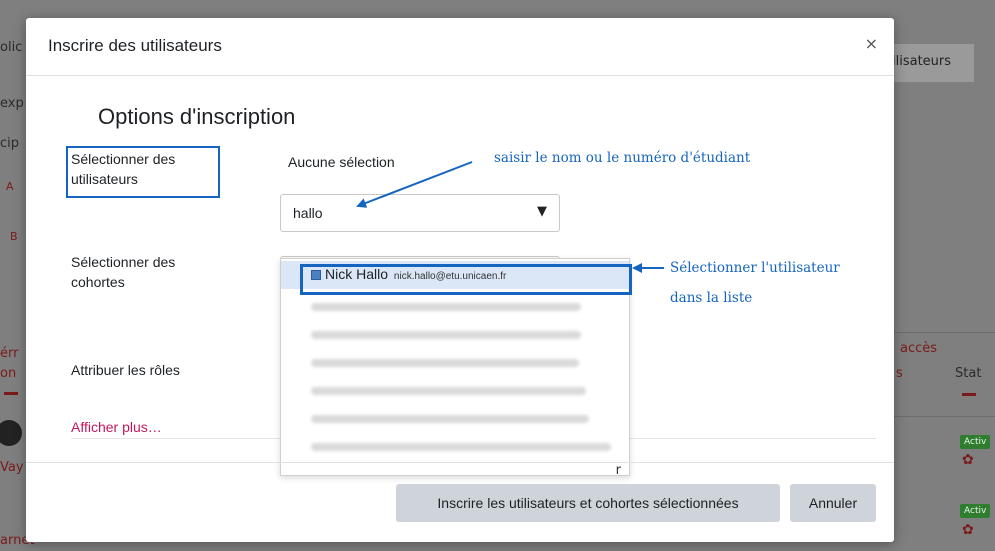  I want to click on bg-fragment: s, so click(899, 373).